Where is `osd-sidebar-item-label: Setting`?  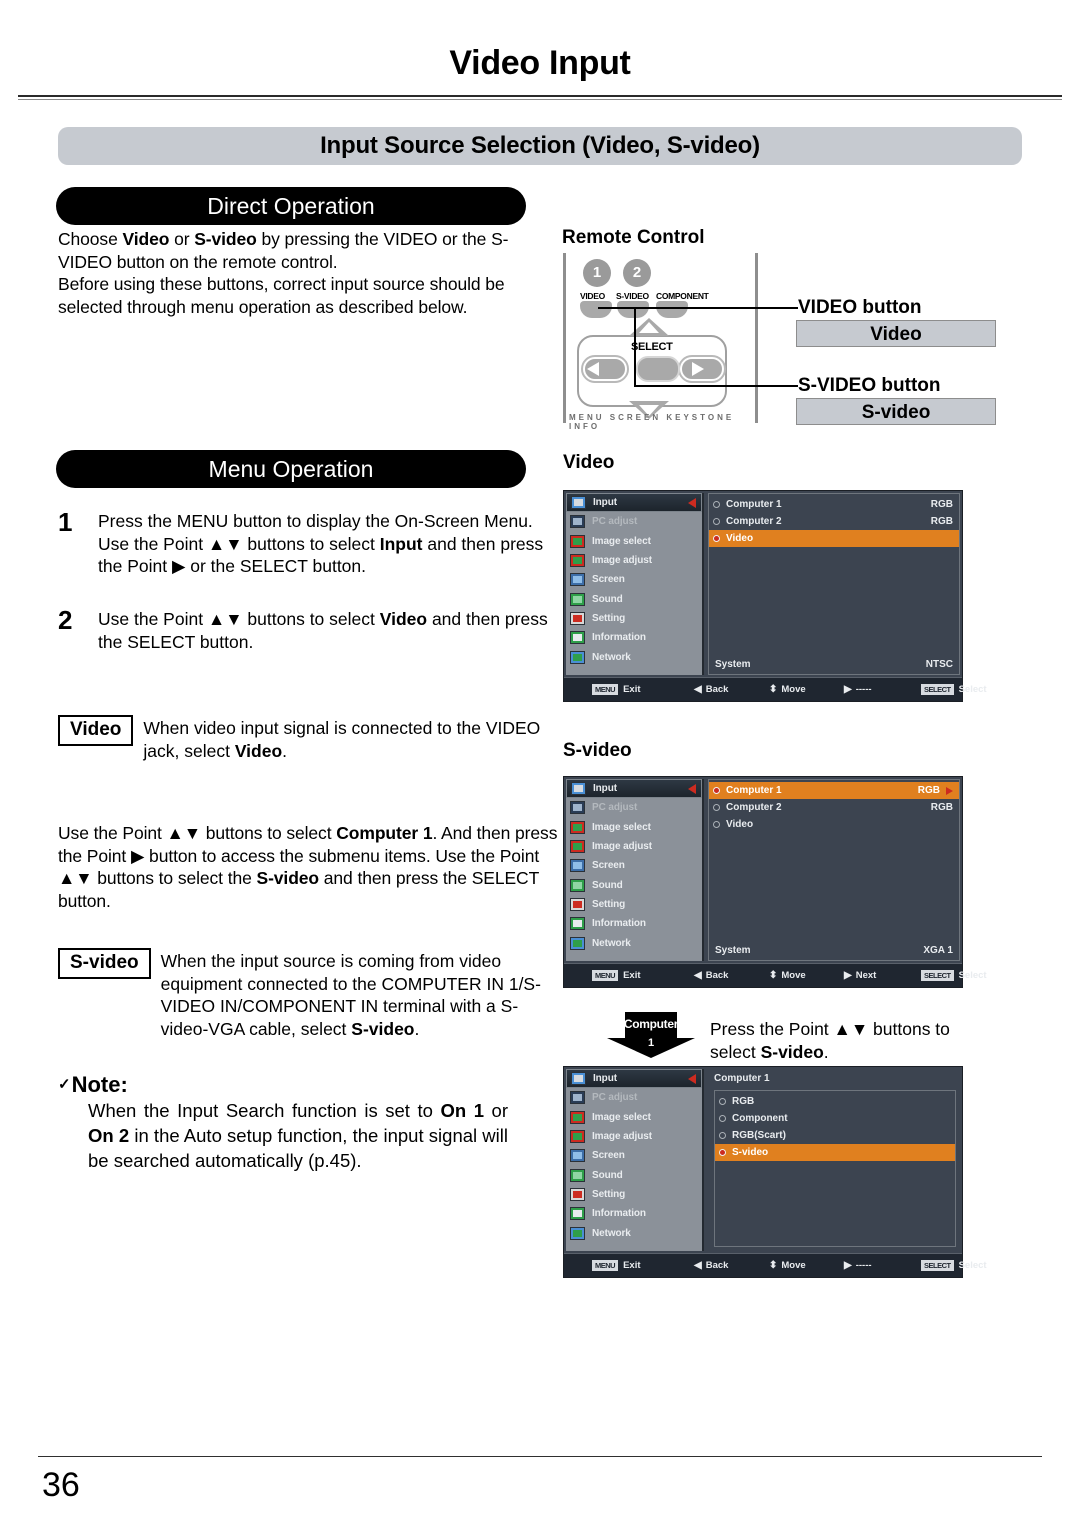 osd-sidebar-item-label: Setting is located at coordinates (609, 904).